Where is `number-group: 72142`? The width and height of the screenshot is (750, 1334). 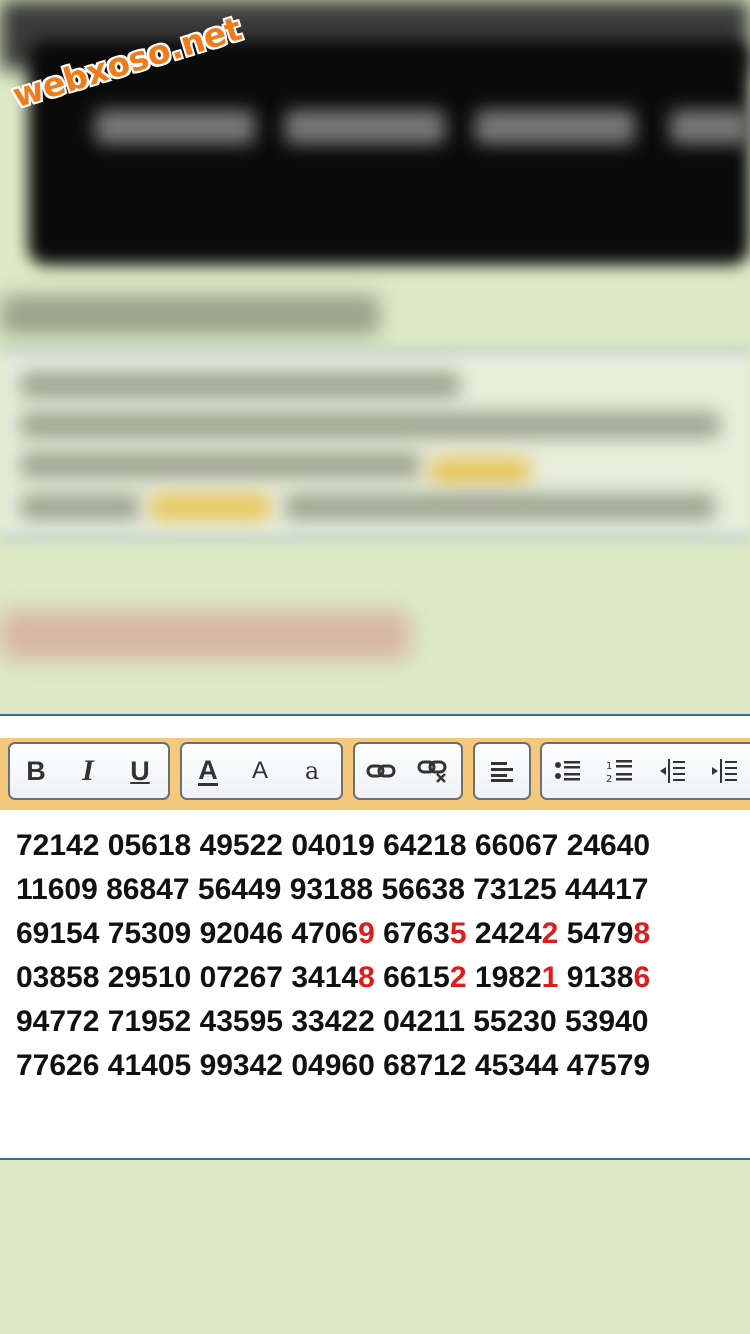
number-group: 72142 is located at coordinates (58, 845).